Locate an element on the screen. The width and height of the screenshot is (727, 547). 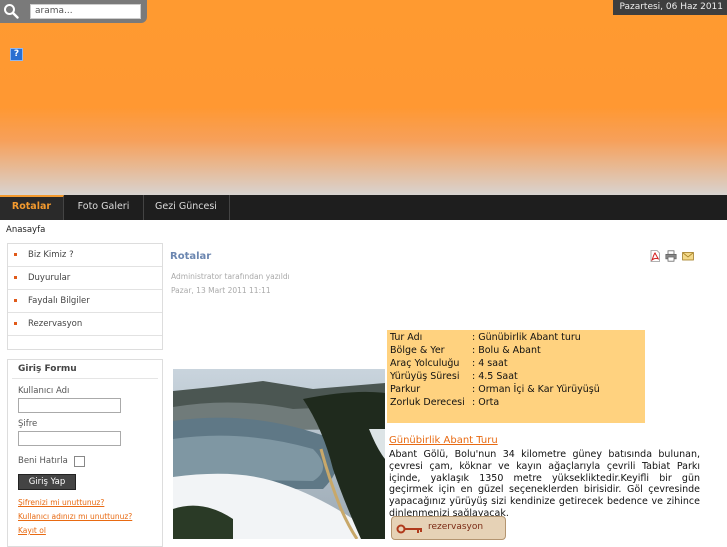
remember-checkbox is located at coordinates (79, 461).